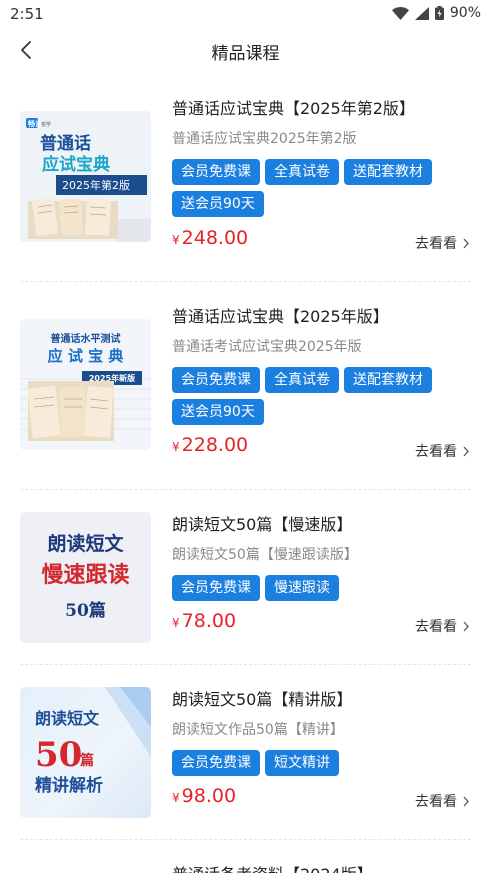 This screenshot has width=491, height=873. What do you see at coordinates (264, 139) in the screenshot?
I see `course-subtitle: 普通话应试宝典2025年第2版` at bounding box center [264, 139].